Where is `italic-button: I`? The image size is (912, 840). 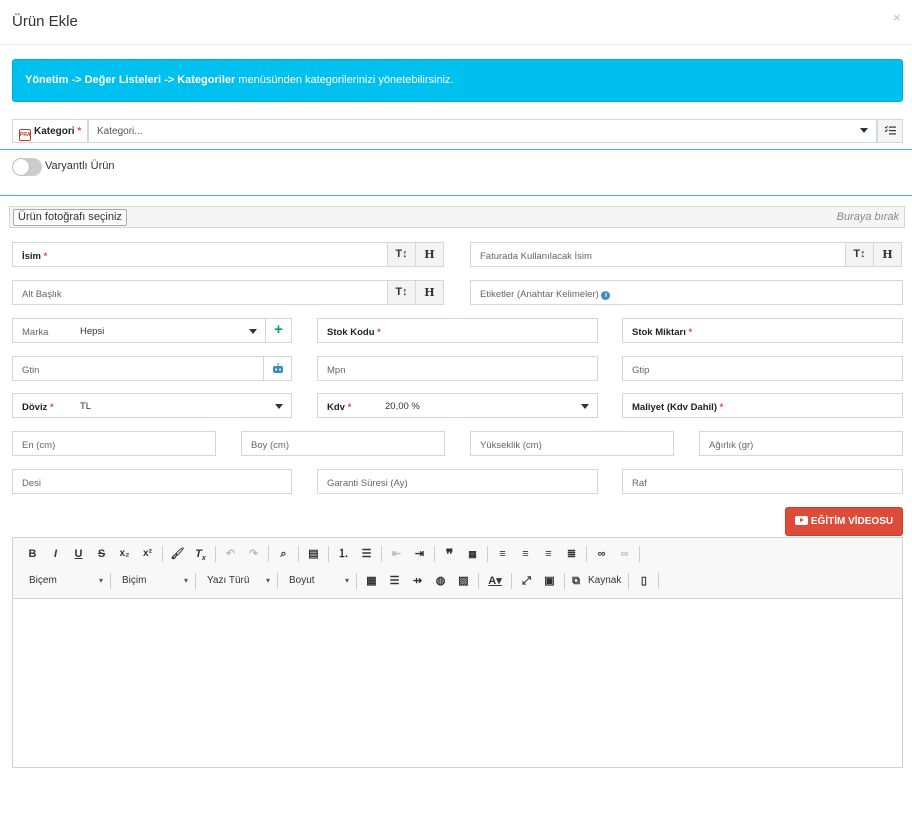 italic-button: I is located at coordinates (55, 554).